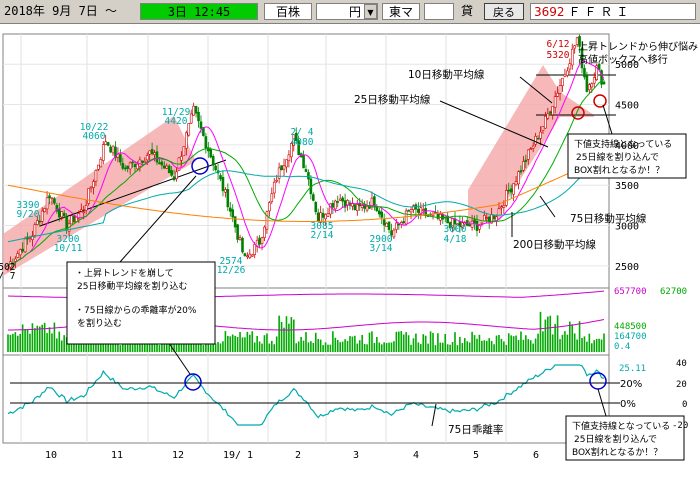 This screenshot has width=700, height=489. What do you see at coordinates (613, 11) in the screenshot?
I see `stock-code-field: 3692 ＦＦＲＩ` at bounding box center [613, 11].